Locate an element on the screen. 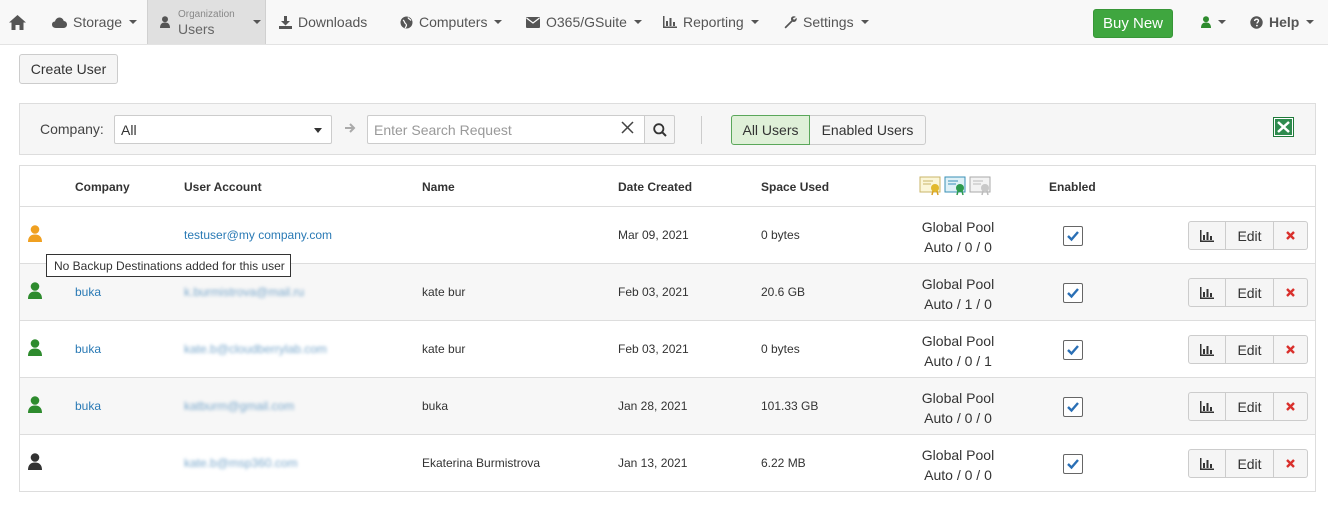 The height and width of the screenshot is (505, 1328). divider is located at coordinates (701, 130).